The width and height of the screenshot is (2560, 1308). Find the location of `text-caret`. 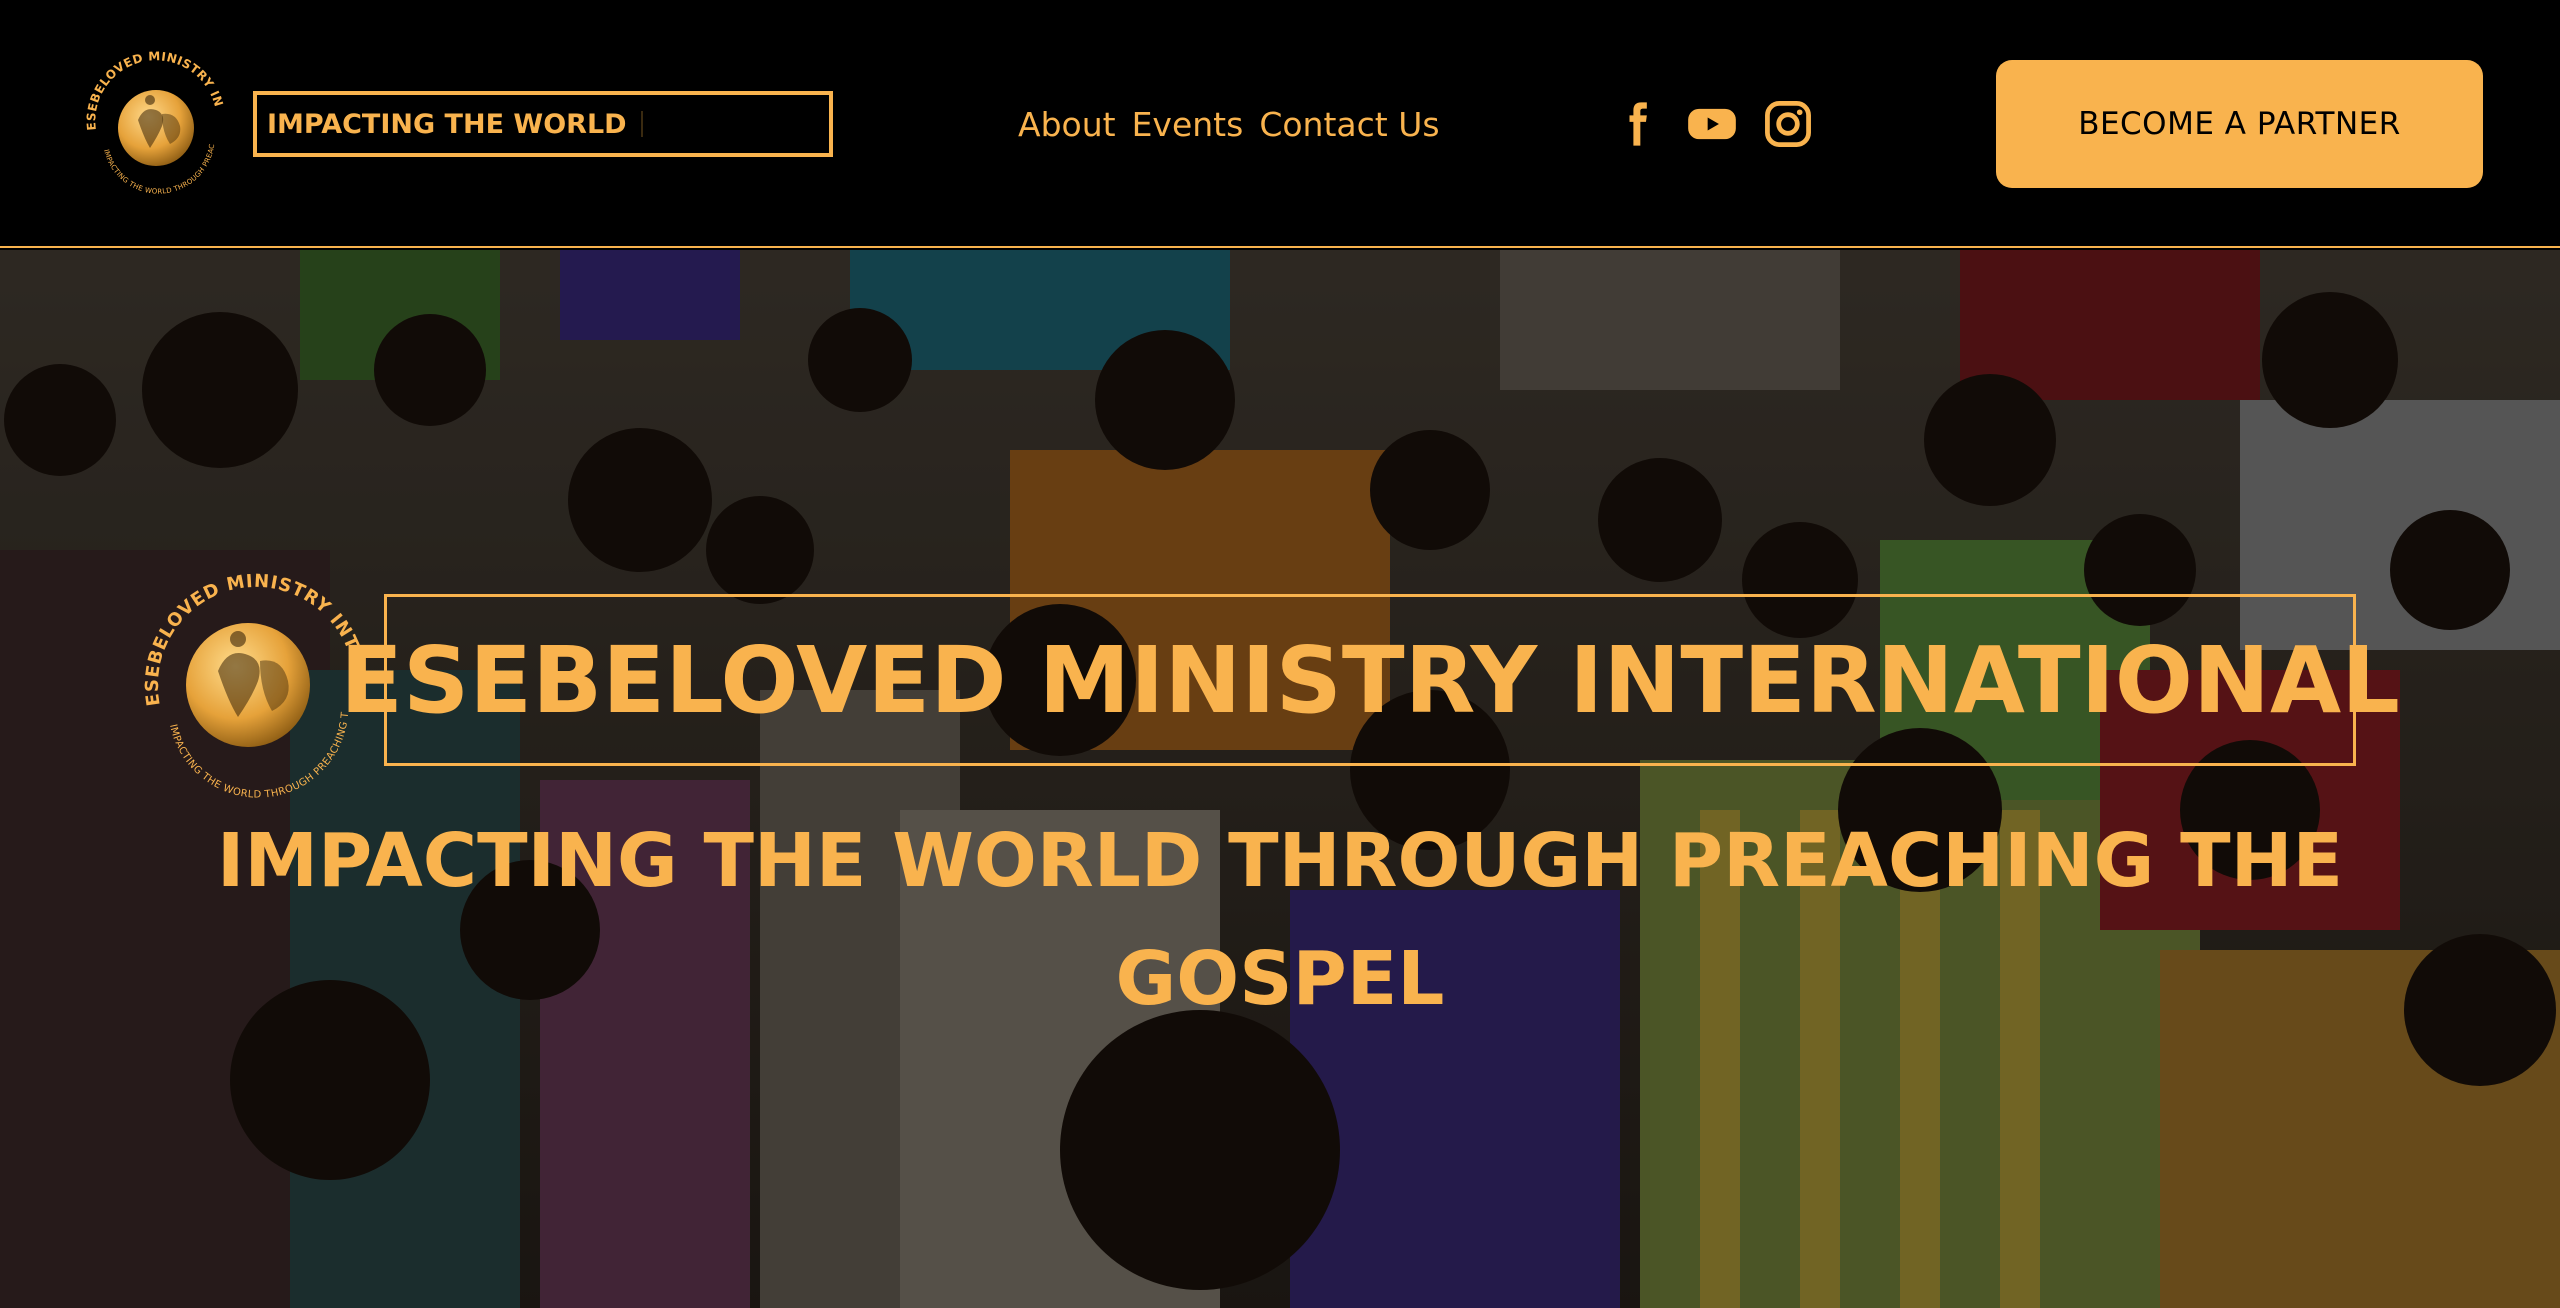

text-caret is located at coordinates (641, 124).